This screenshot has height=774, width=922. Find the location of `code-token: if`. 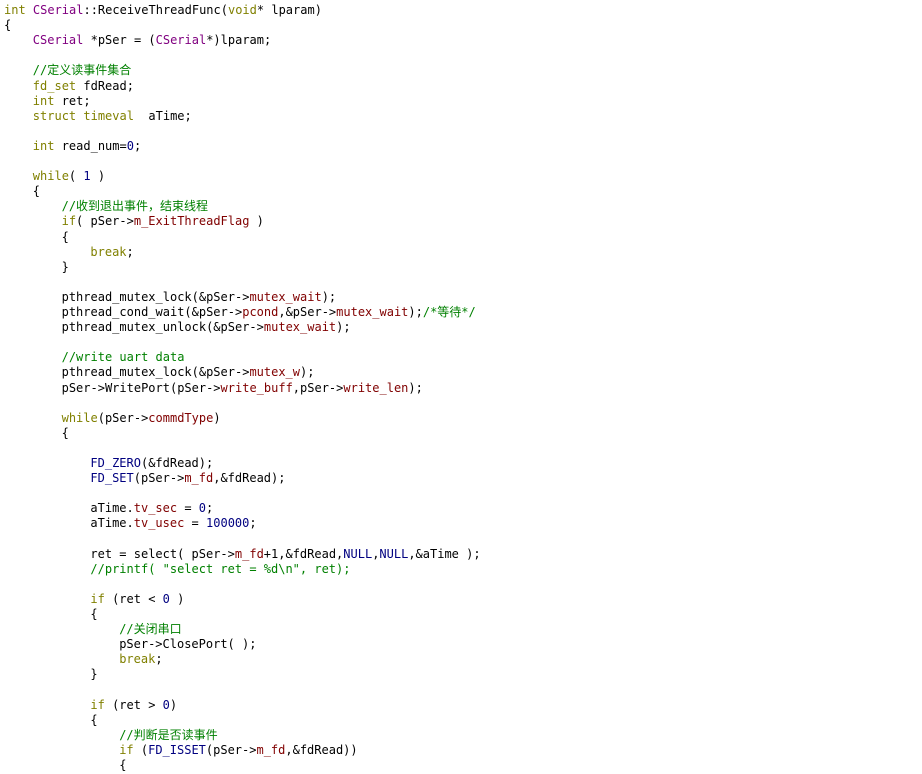

code-token: if is located at coordinates (97, 704).